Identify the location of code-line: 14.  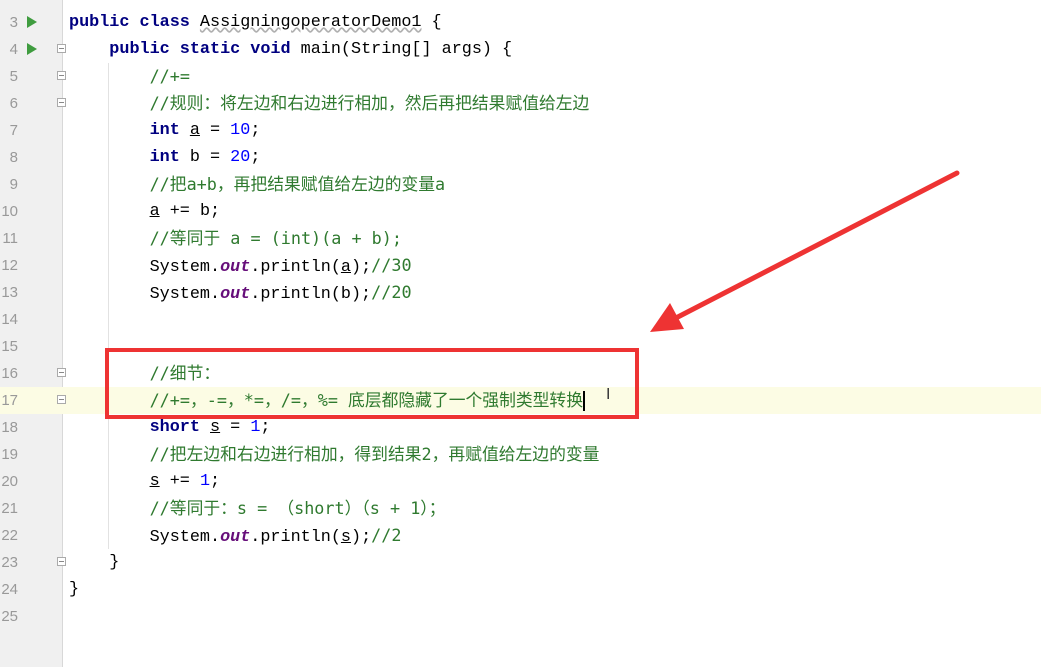
(520, 319).